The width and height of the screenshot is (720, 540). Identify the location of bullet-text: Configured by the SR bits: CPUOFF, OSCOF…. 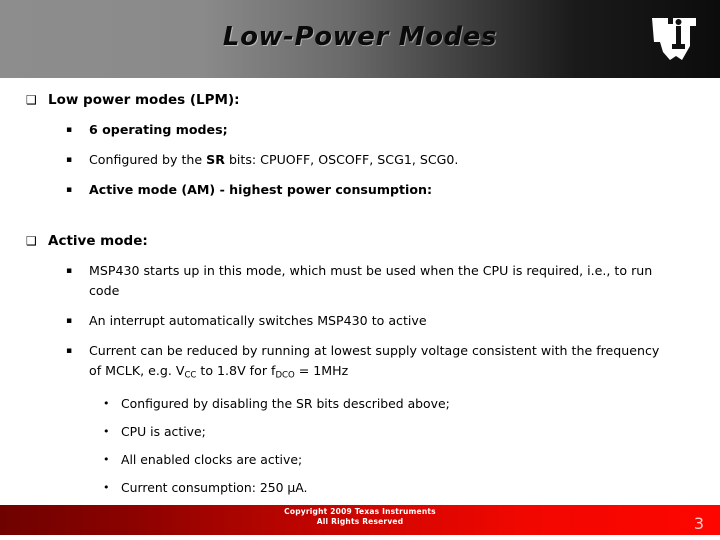
(273, 160).